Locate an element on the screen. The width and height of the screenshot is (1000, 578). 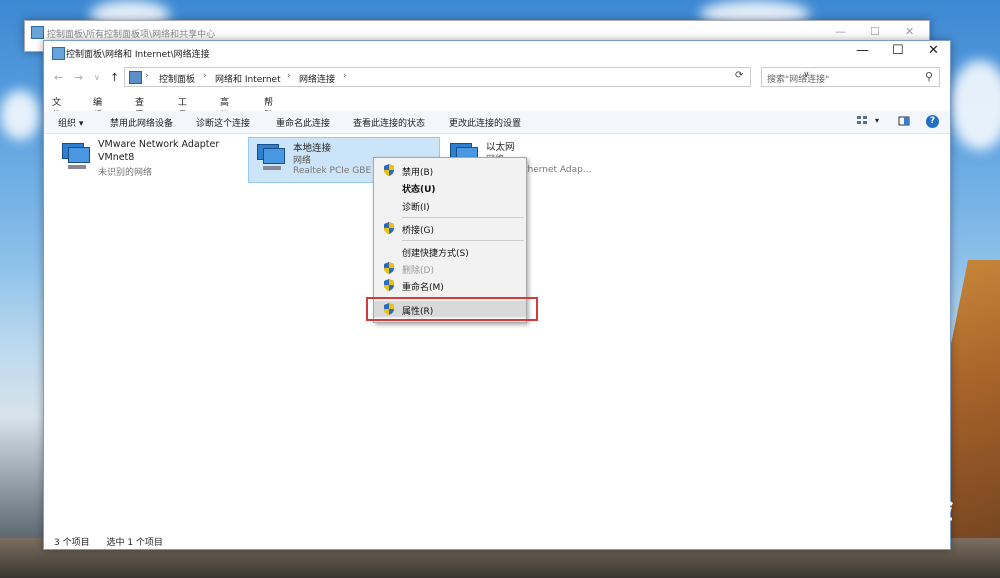
rename-button: 重命名此连接 is located at coordinates (303, 122).